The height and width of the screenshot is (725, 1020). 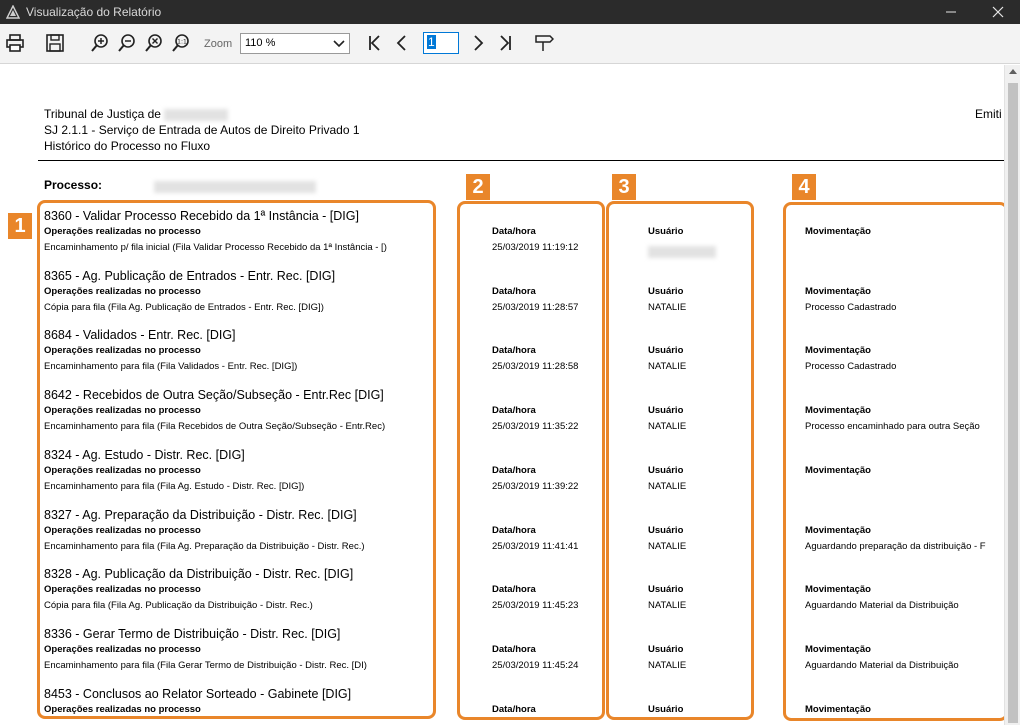 What do you see at coordinates (441, 43) in the screenshot?
I see `page-number-input: 1` at bounding box center [441, 43].